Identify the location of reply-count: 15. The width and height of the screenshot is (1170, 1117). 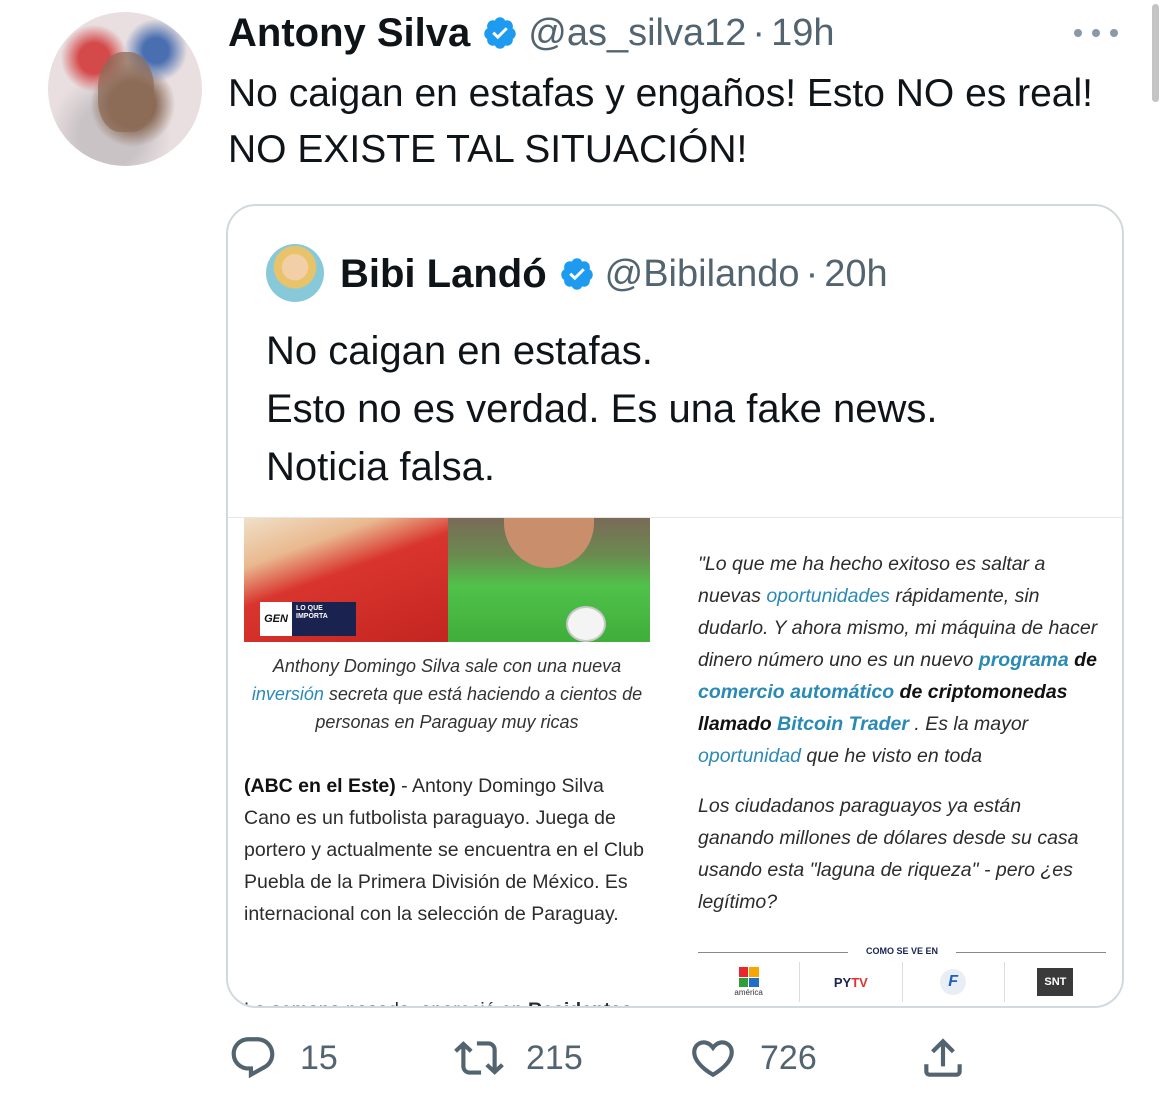
(319, 1057).